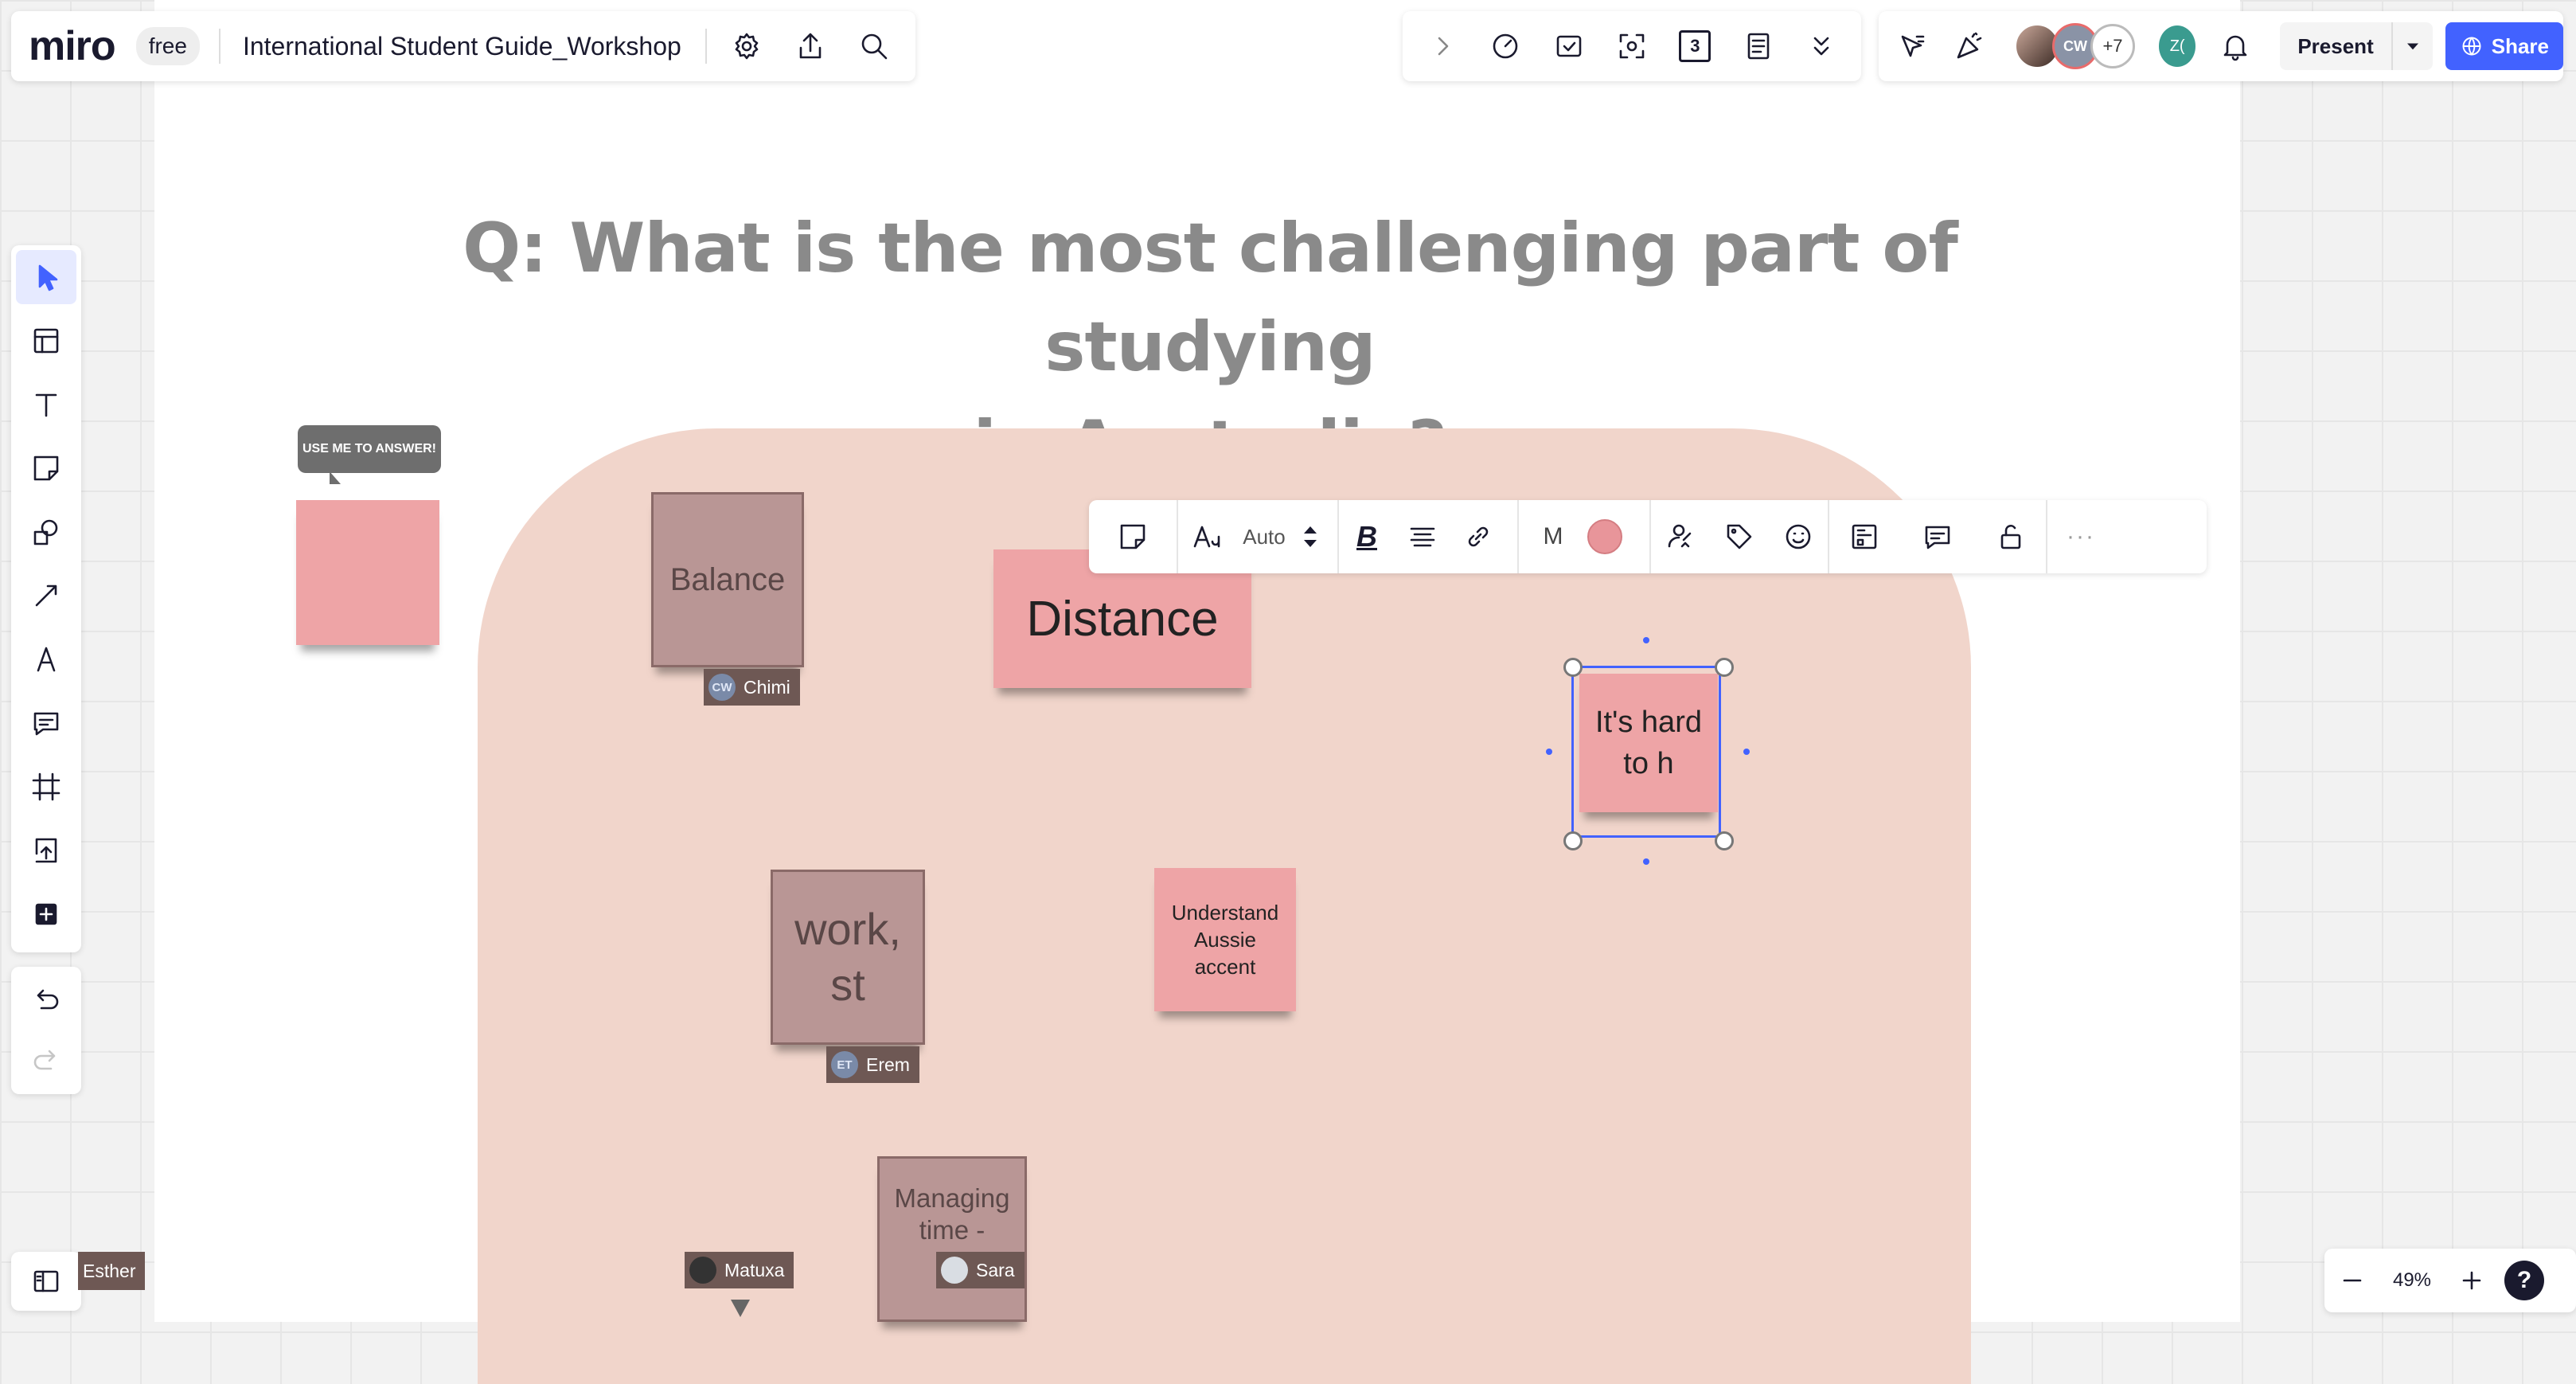  I want to click on templates-icon, so click(46, 341).